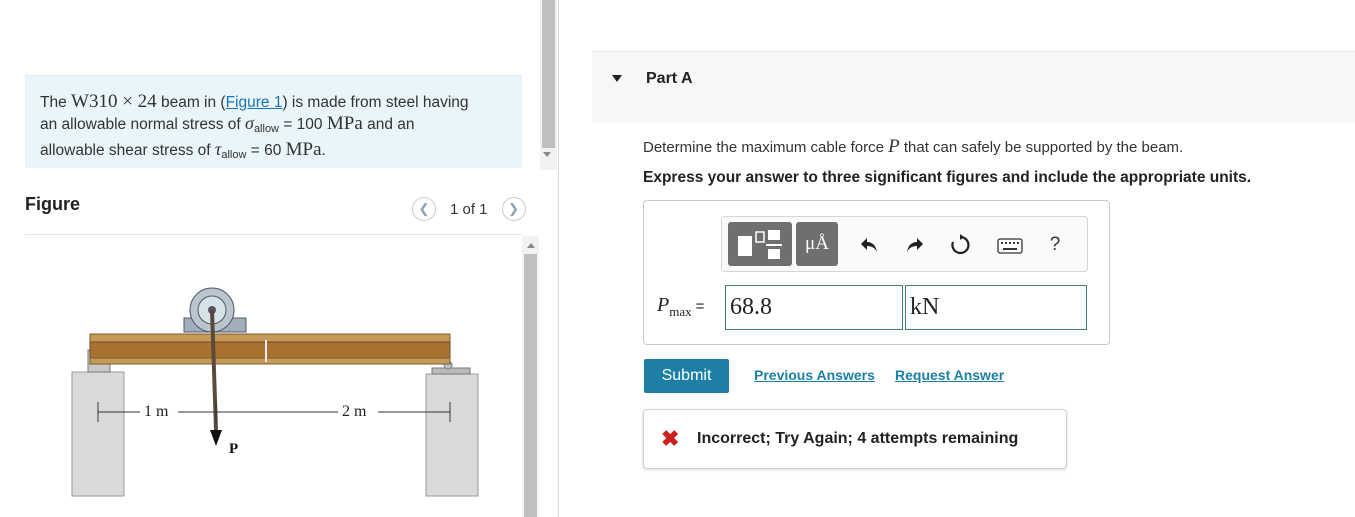 The image size is (1355, 517). Describe the element at coordinates (530, 385) in the screenshot. I see `figure-scrollbar-thumb` at that location.